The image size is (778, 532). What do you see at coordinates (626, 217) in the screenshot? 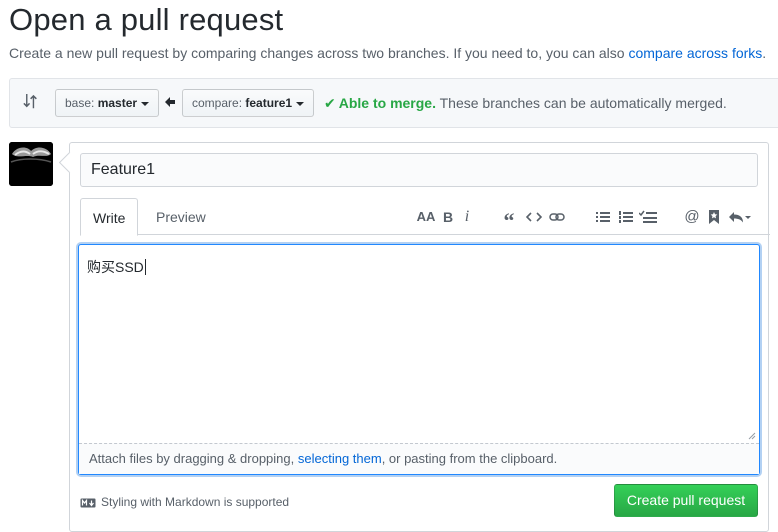
I see `ordered-list-icon` at bounding box center [626, 217].